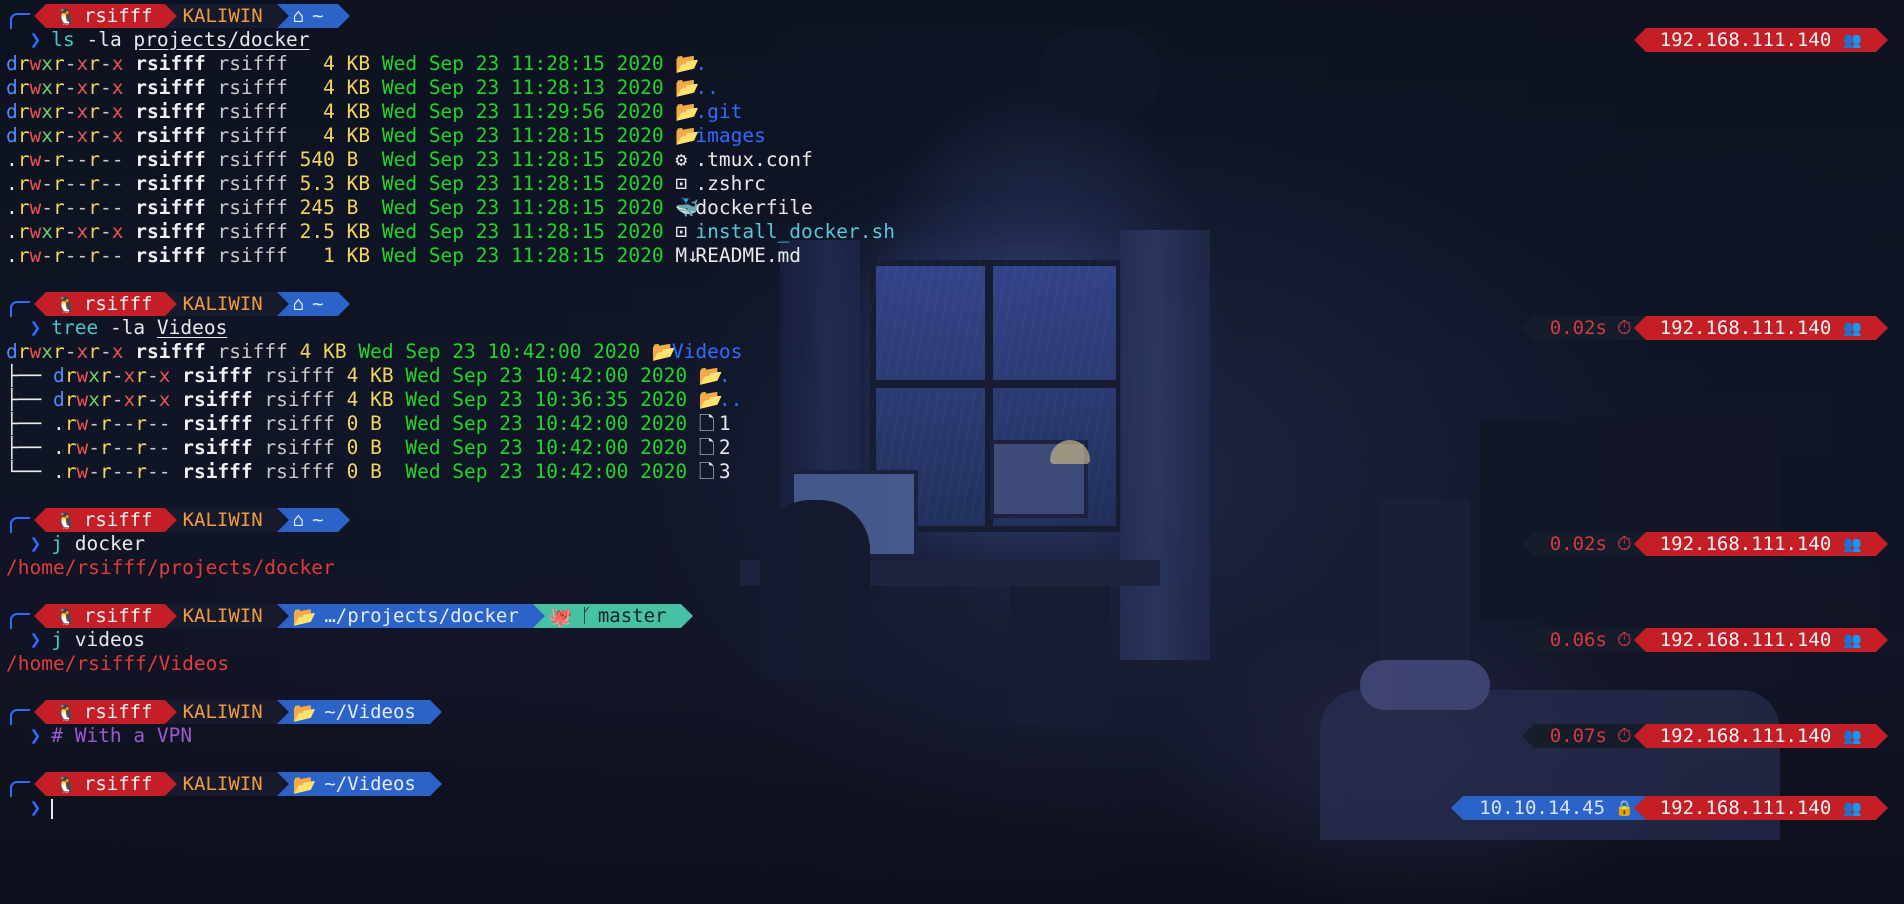  Describe the element at coordinates (707, 351) in the screenshot. I see `file-name: Videos` at that location.